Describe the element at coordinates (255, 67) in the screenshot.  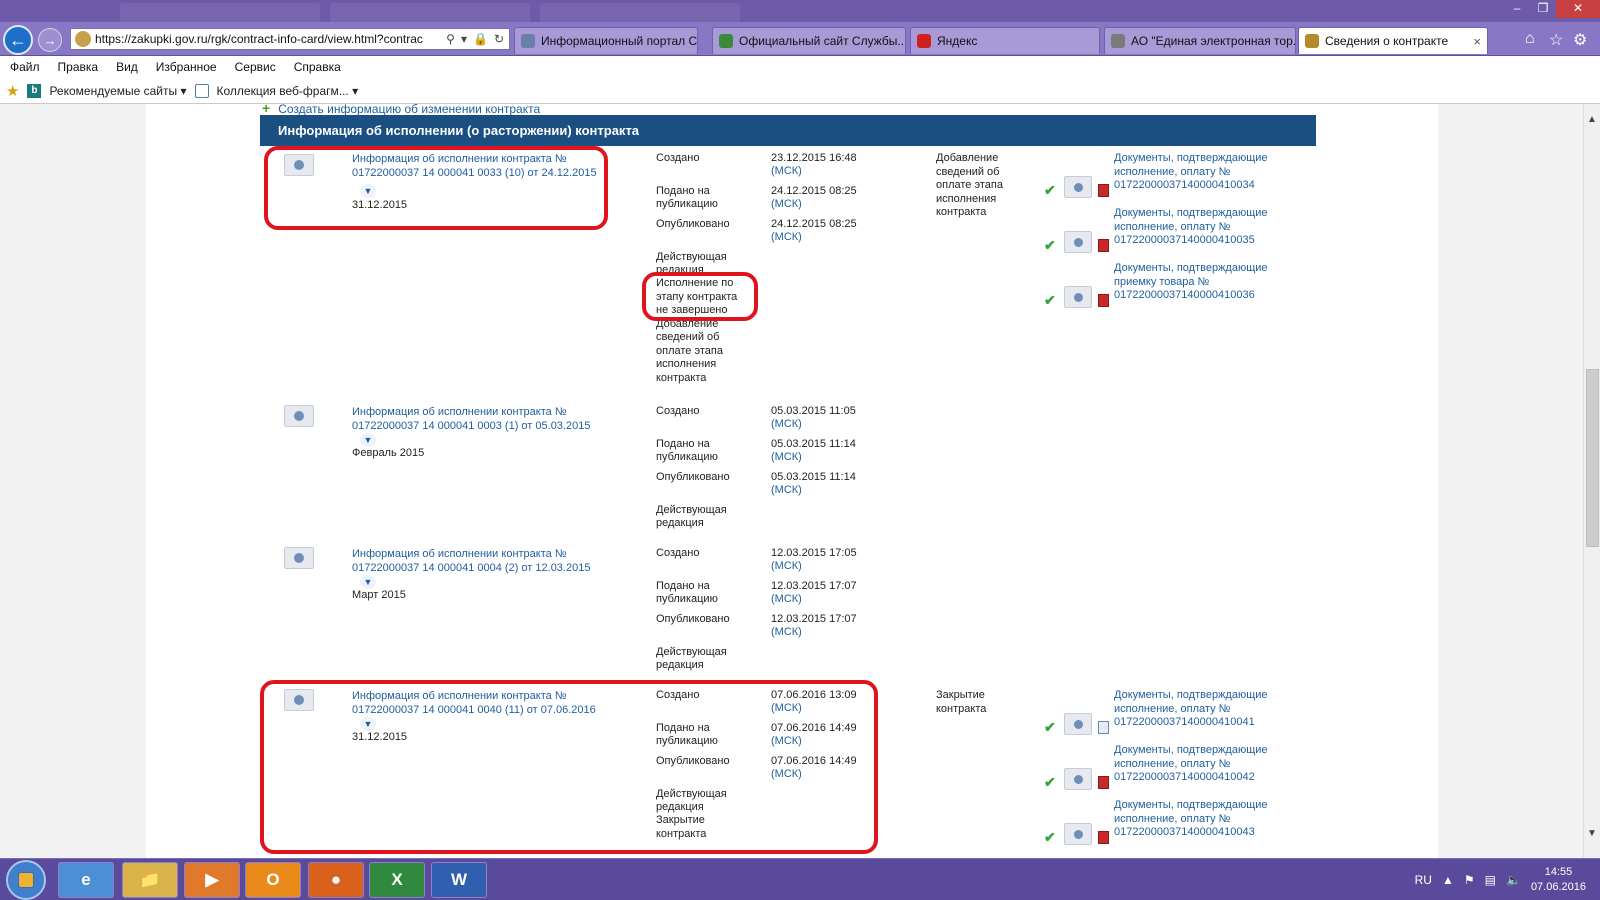
I see `menu-tools: Сервис` at that location.